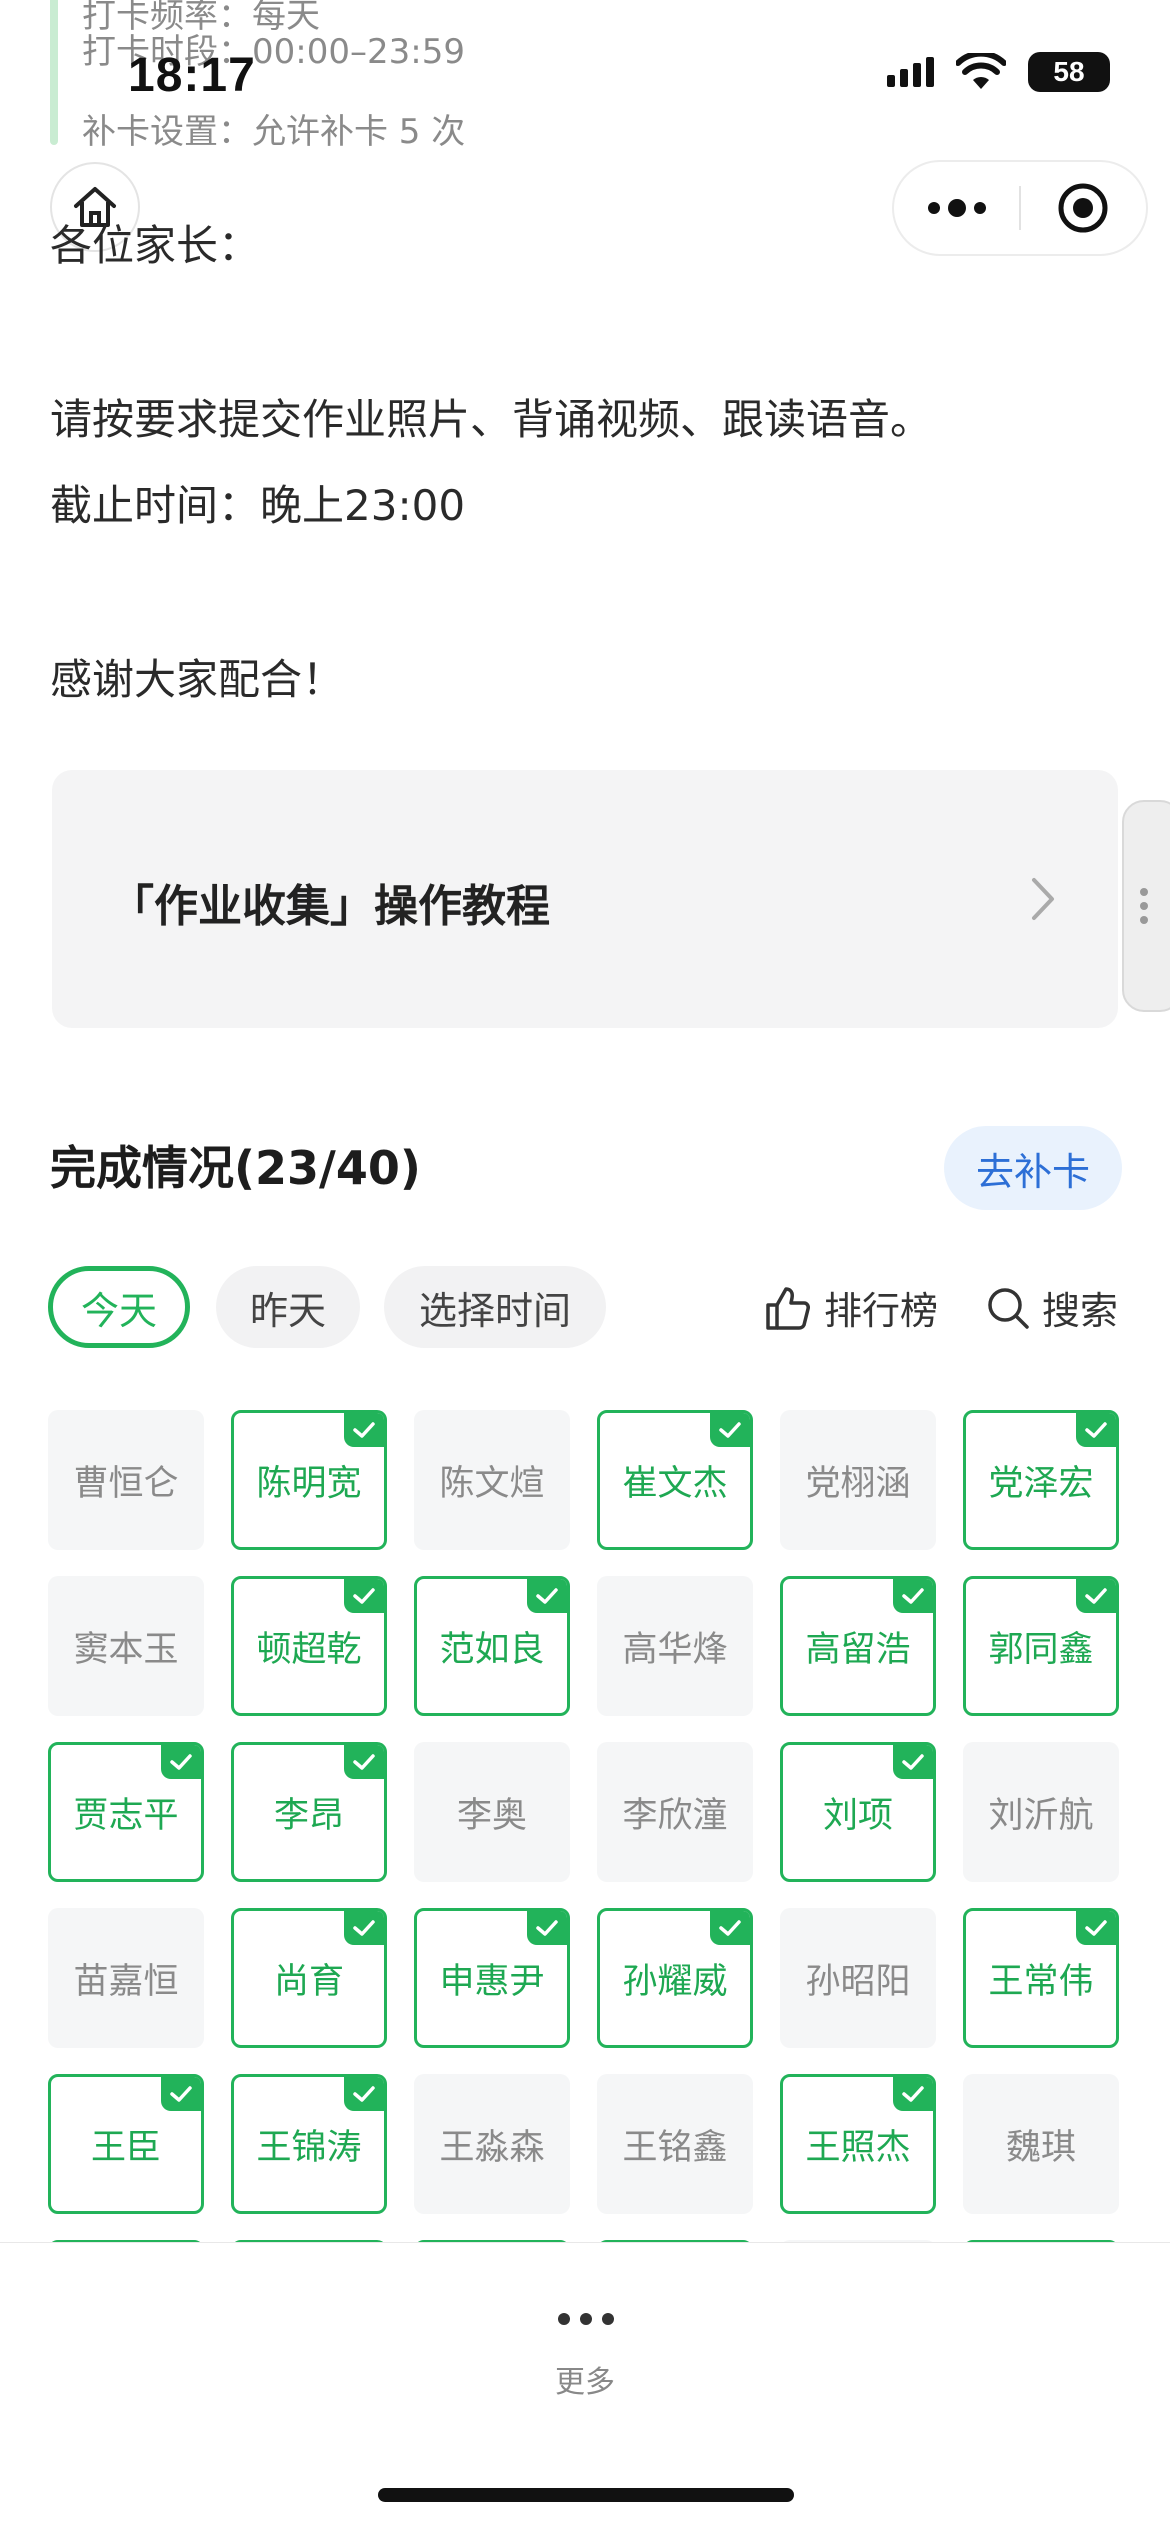 Image resolution: width=1170 pixels, height=2532 pixels. Describe the element at coordinates (492, 2147) in the screenshot. I see `student-name: 王淼森` at that location.